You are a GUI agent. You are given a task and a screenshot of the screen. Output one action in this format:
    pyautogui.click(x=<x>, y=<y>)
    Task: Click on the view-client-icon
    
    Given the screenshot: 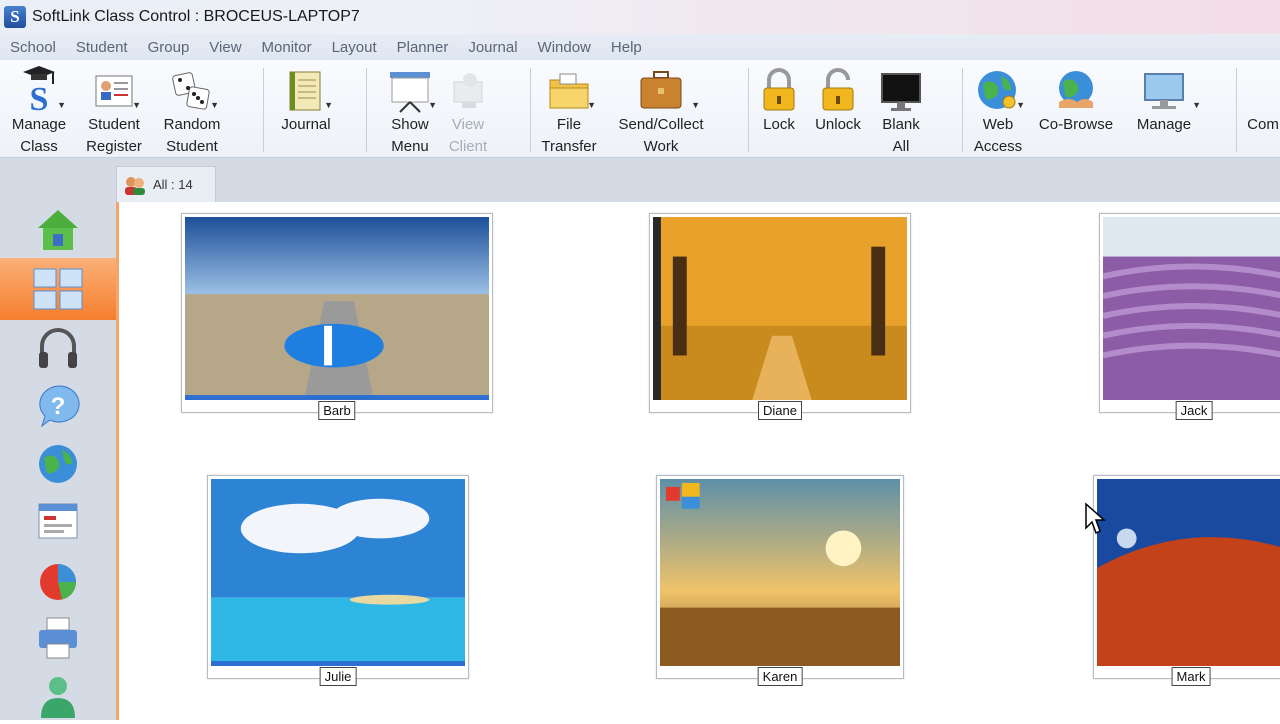 What is the action you would take?
    pyautogui.click(x=468, y=88)
    